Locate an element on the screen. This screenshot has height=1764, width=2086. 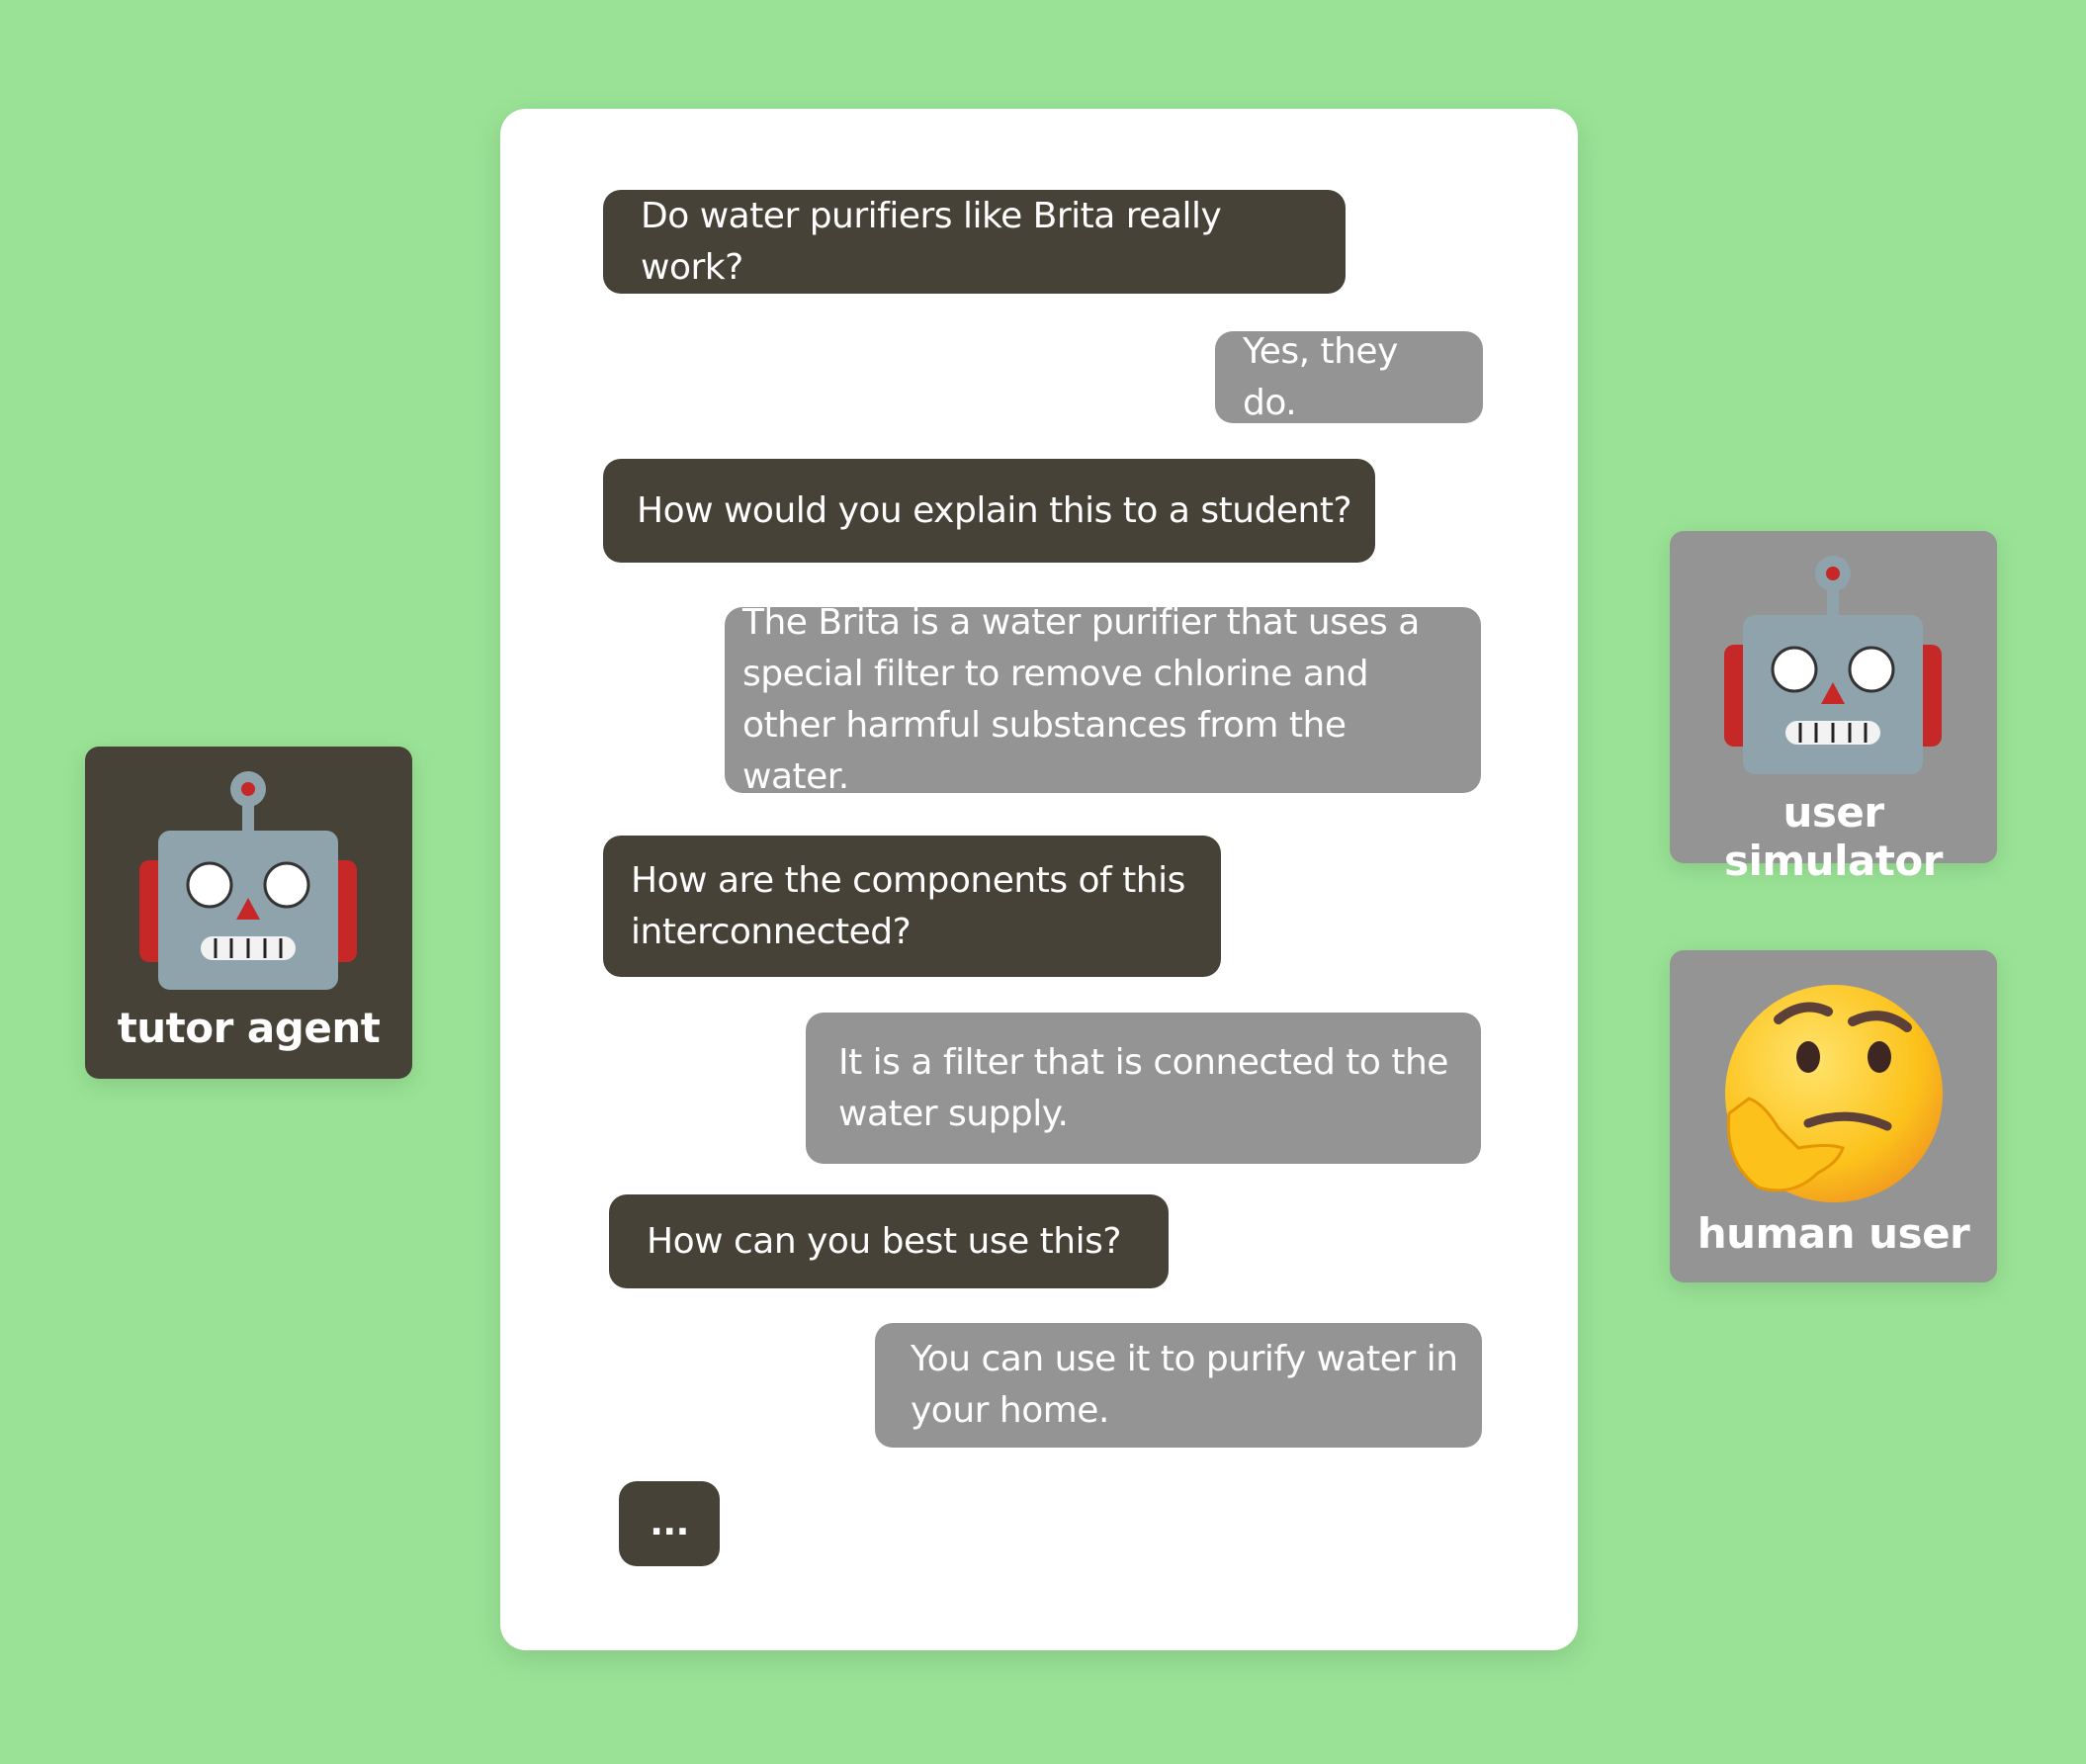
user-simulator-label: user simulator is located at coordinates (1833, 837).